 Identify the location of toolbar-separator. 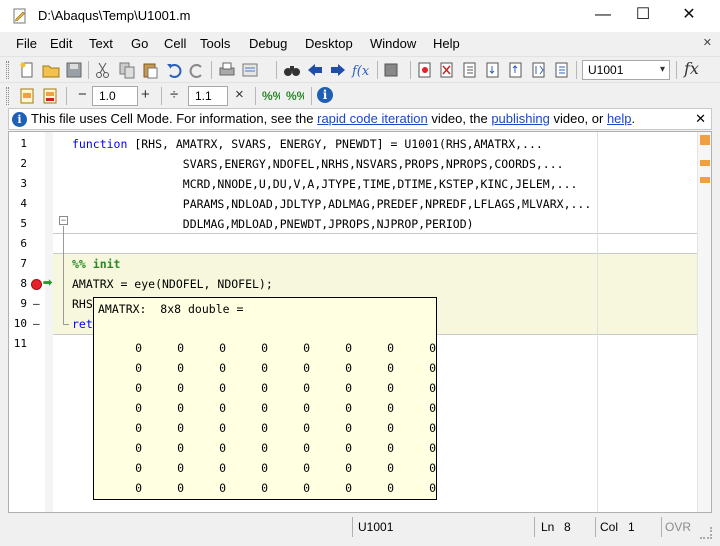
(211, 70).